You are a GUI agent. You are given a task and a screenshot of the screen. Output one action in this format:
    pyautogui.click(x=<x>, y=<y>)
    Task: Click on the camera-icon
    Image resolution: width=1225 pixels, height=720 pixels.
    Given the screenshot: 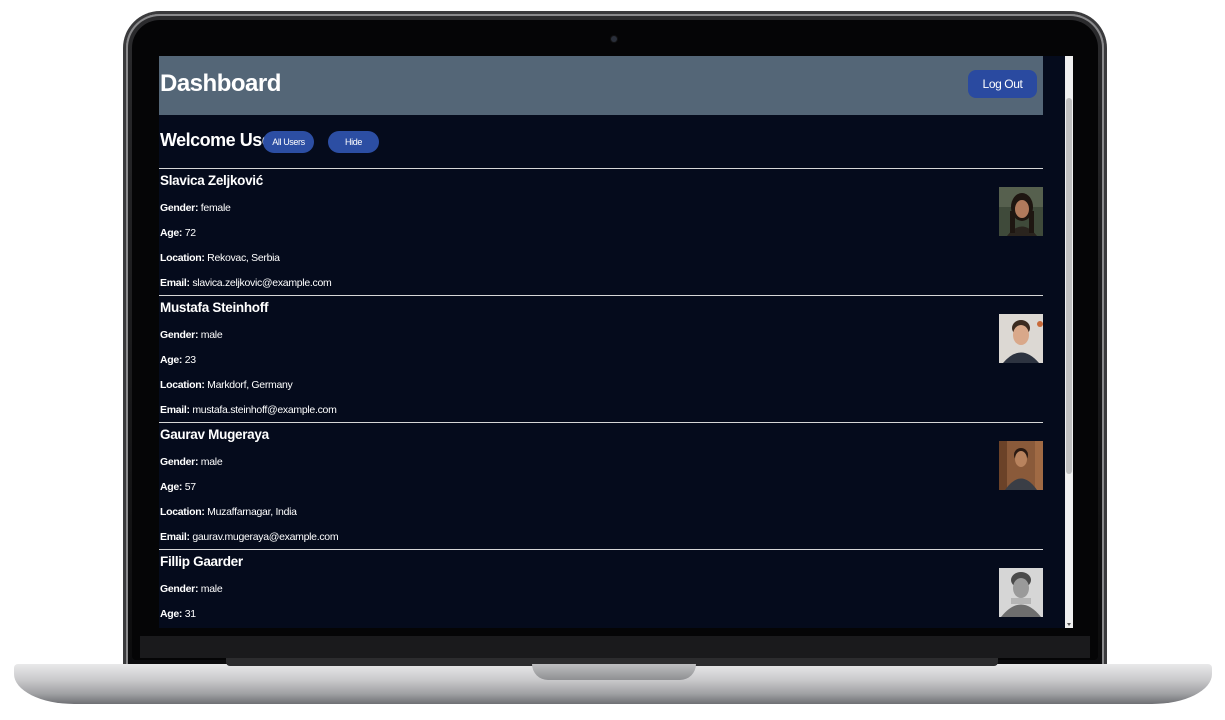 What is the action you would take?
    pyautogui.click(x=614, y=39)
    